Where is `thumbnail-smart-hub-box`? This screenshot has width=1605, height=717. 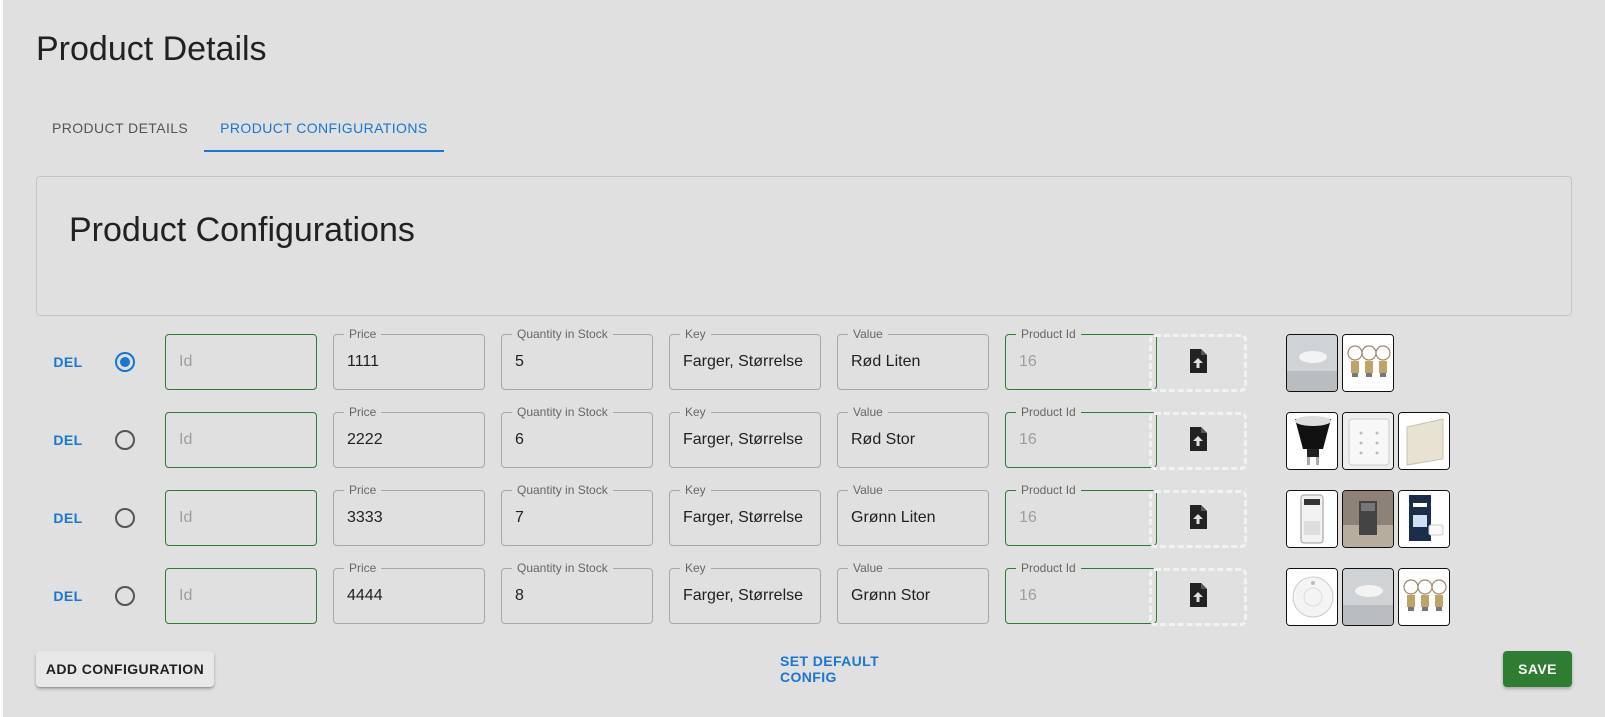 thumbnail-smart-hub-box is located at coordinates (1424, 519).